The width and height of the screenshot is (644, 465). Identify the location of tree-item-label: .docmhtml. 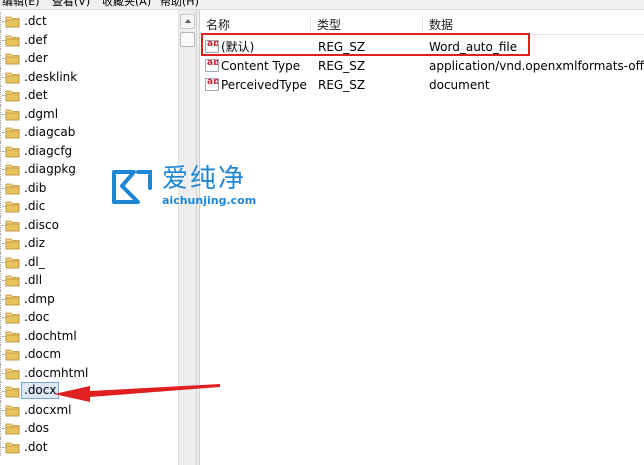
(56, 372).